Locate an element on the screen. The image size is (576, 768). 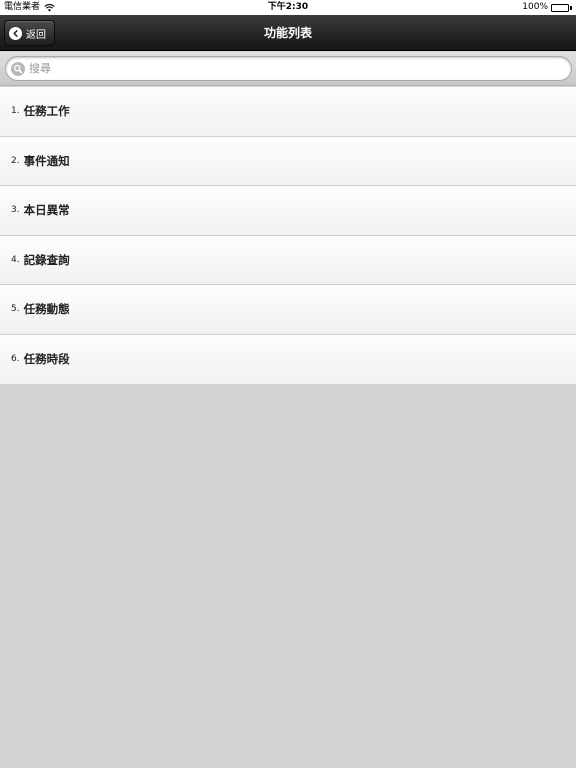
search-icon is located at coordinates (18, 68).